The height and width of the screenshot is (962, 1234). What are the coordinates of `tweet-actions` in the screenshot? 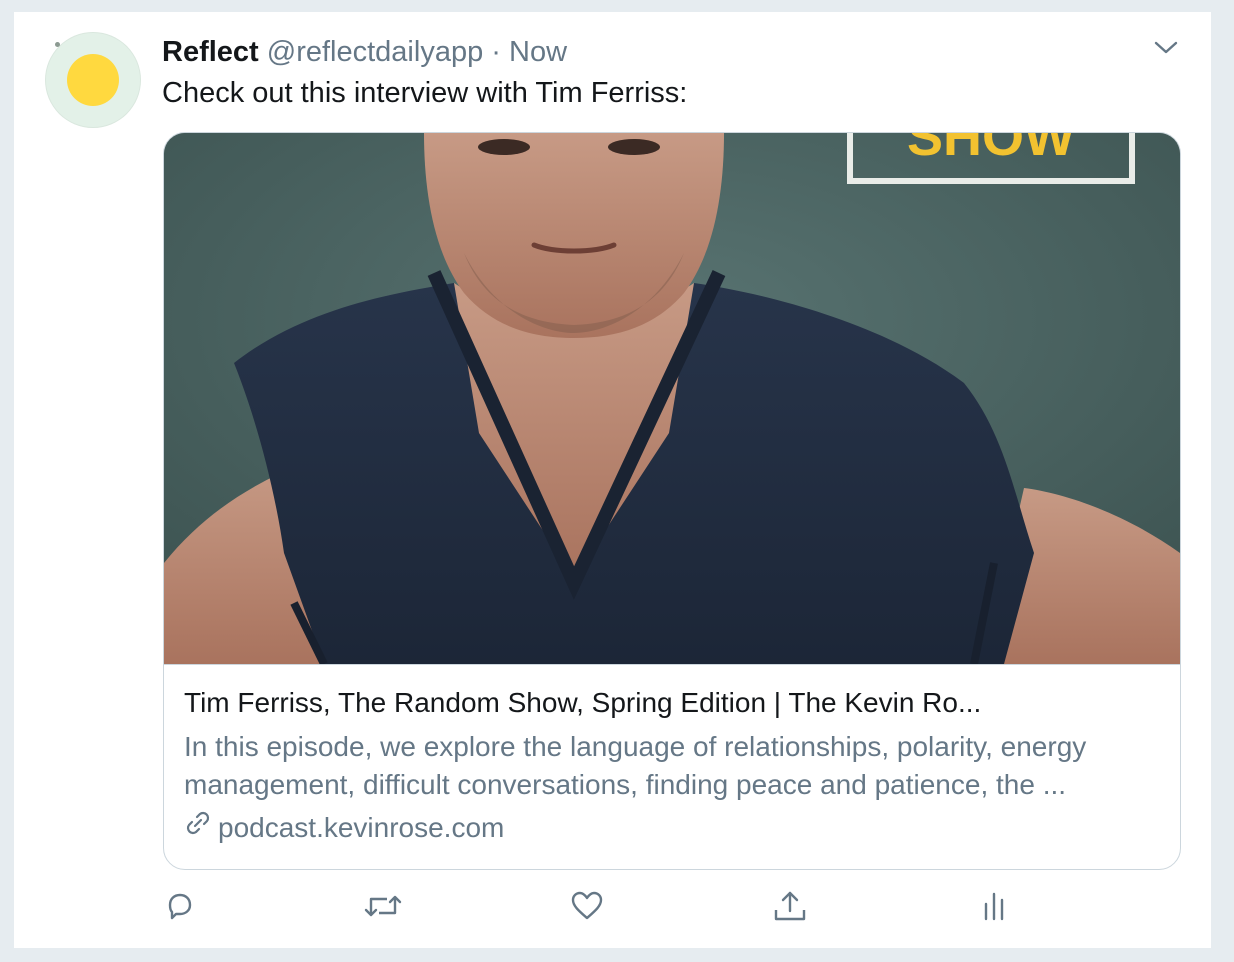 It's located at (592, 910).